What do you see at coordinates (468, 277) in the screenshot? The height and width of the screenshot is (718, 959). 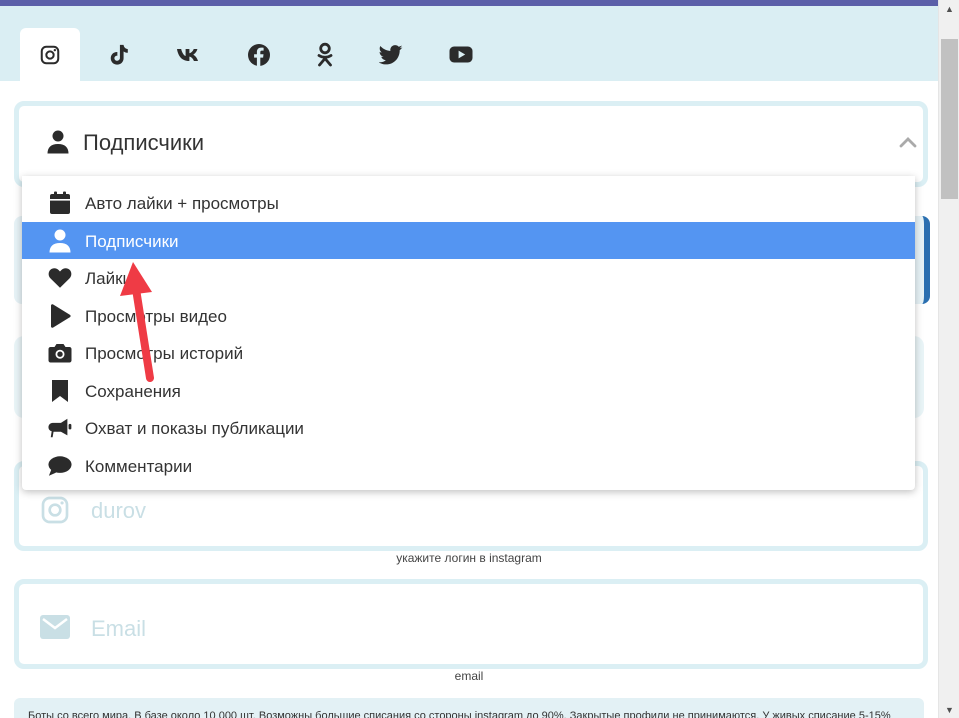 I see `dropdown-item-likes: Лайки` at bounding box center [468, 277].